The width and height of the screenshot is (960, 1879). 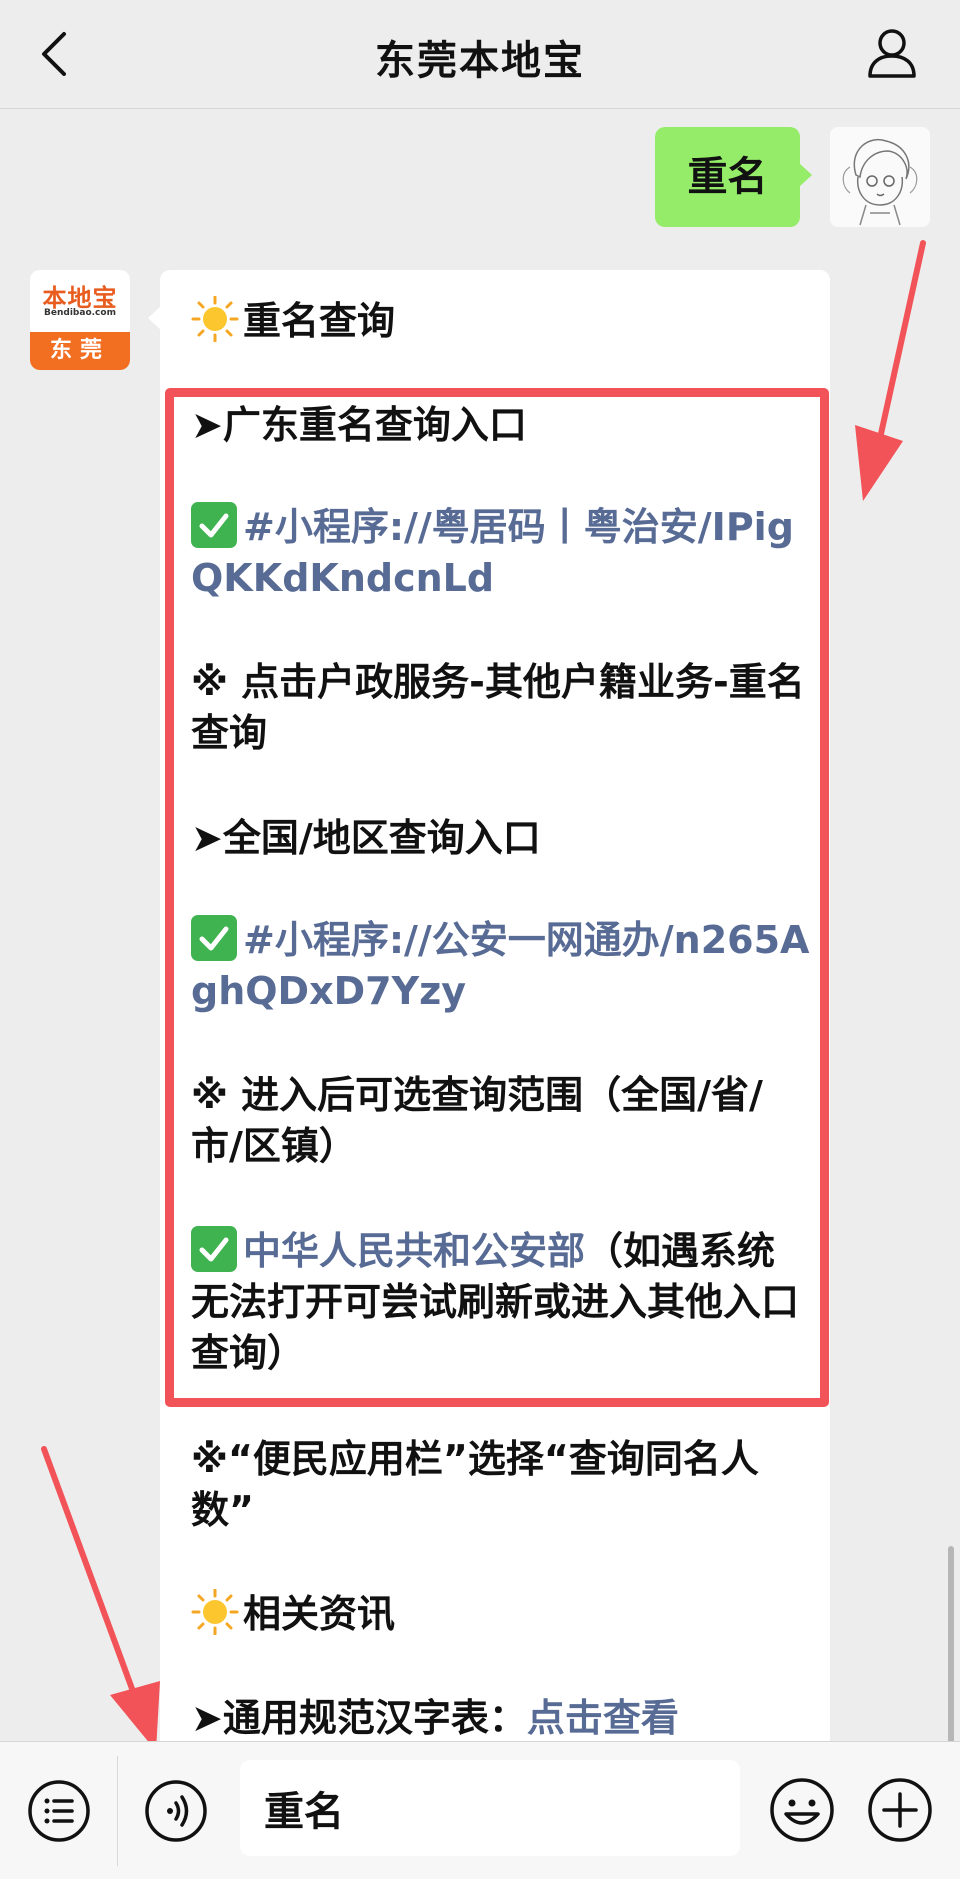 I want to click on logo-top: 本地宝 Bendibao.com, so click(x=80, y=301).